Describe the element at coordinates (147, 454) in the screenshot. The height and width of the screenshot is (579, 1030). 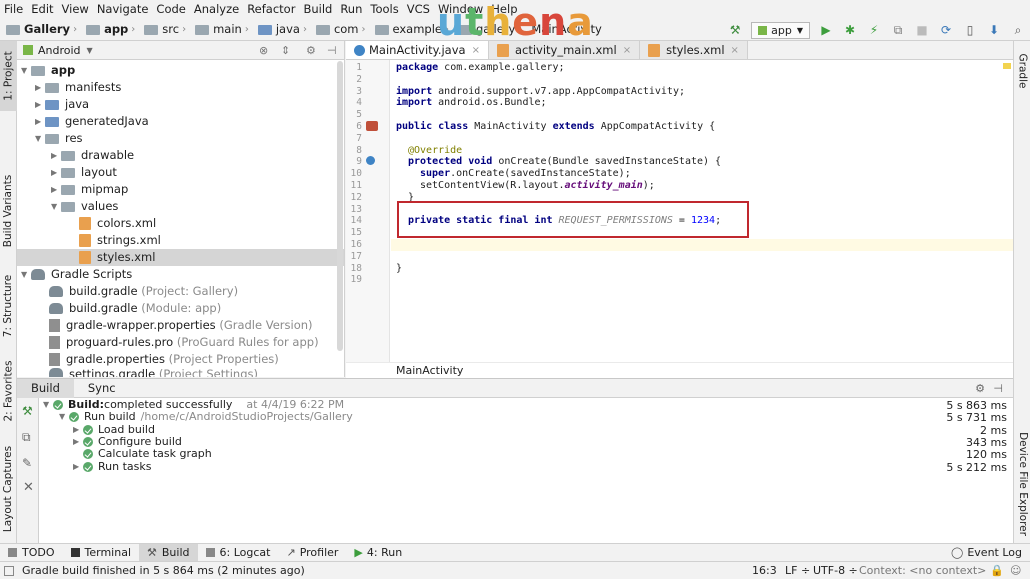
I see `build-row-calc-task-graph: Calculate task graph` at that location.